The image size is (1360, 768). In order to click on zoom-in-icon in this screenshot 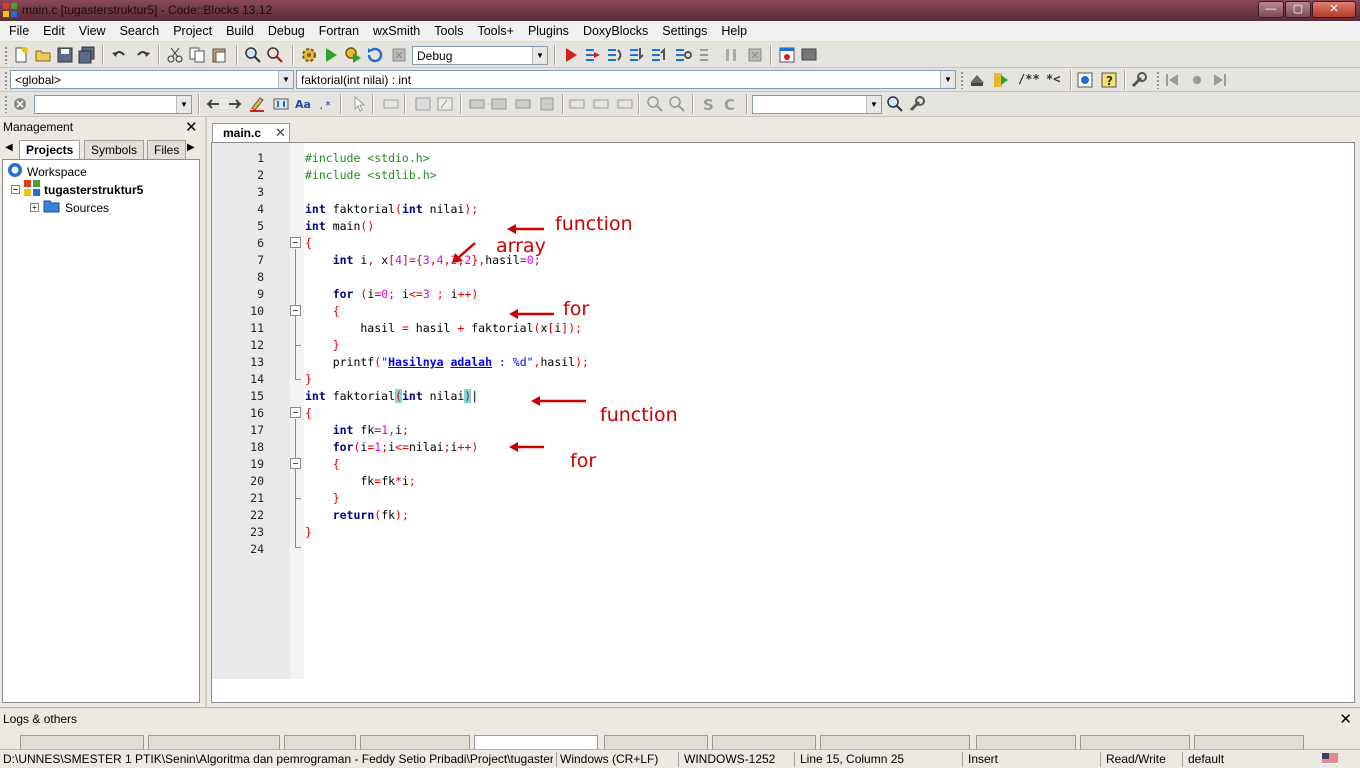, I will do `click(655, 104)`.